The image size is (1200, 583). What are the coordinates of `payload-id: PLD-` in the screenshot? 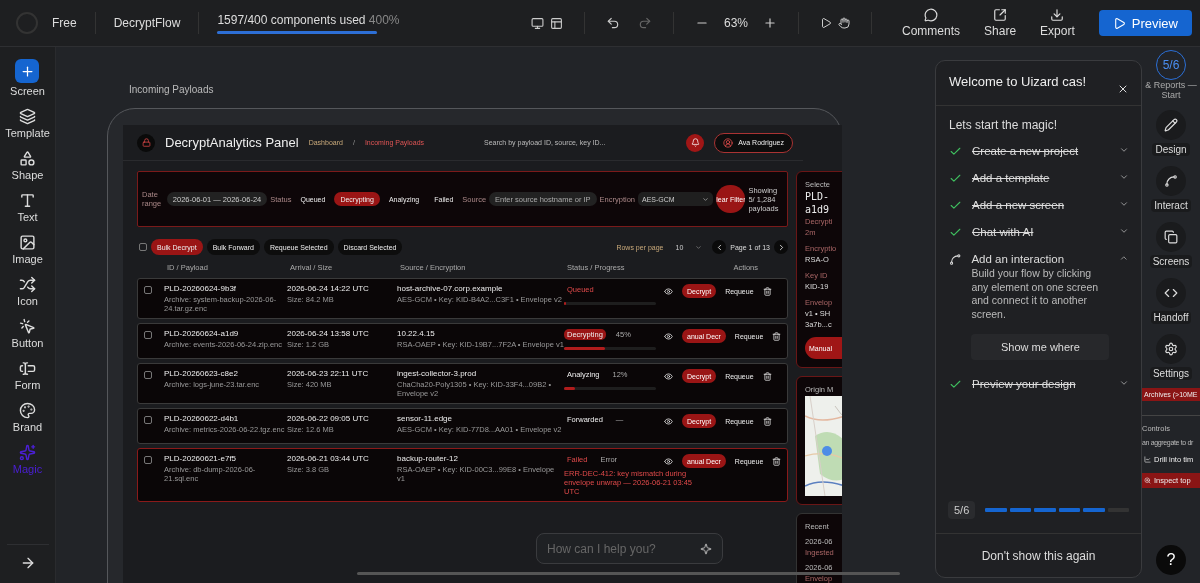 It's located at (818, 196).